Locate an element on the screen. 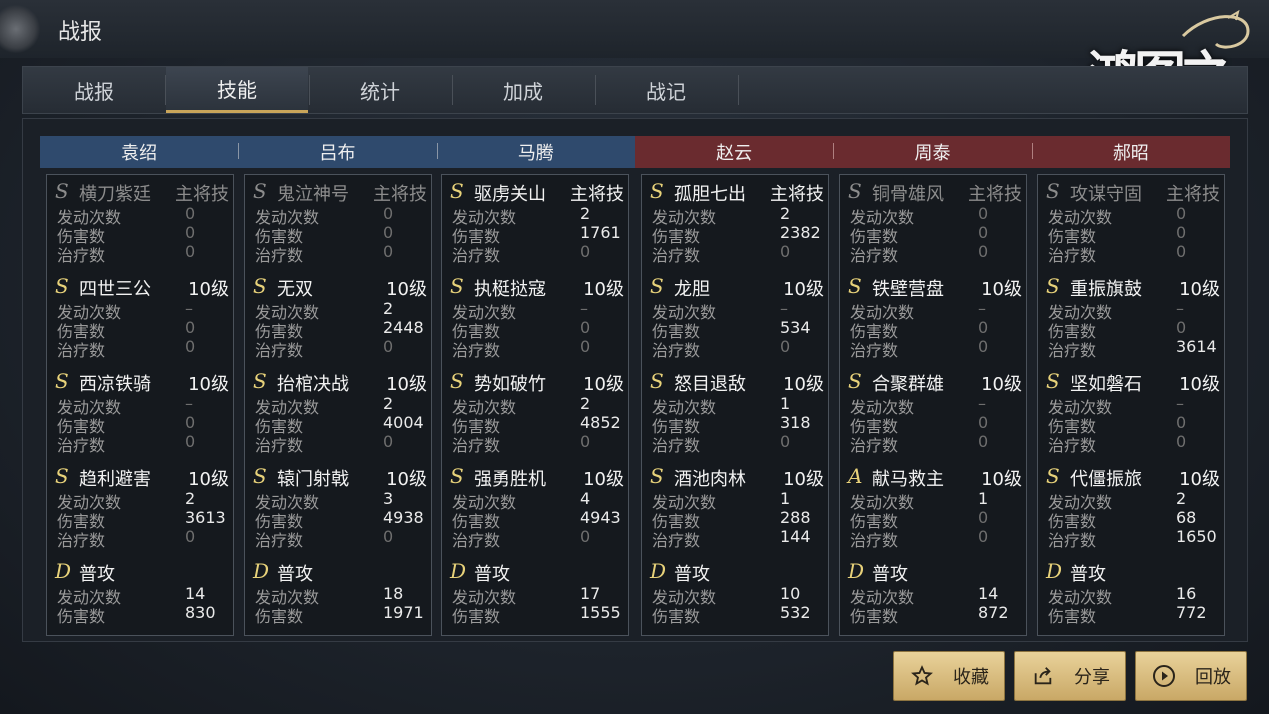 Image resolution: width=1269 pixels, height=714 pixels. hero-name-header: 吕布 is located at coordinates (337, 152).